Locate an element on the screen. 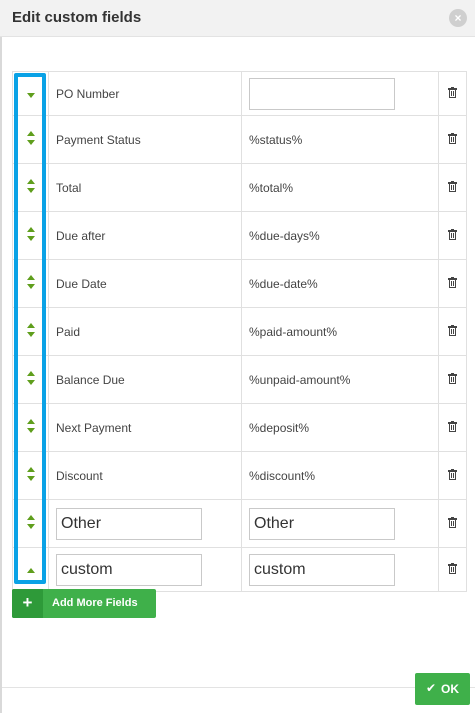  field-name-cell: Total is located at coordinates (145, 187).